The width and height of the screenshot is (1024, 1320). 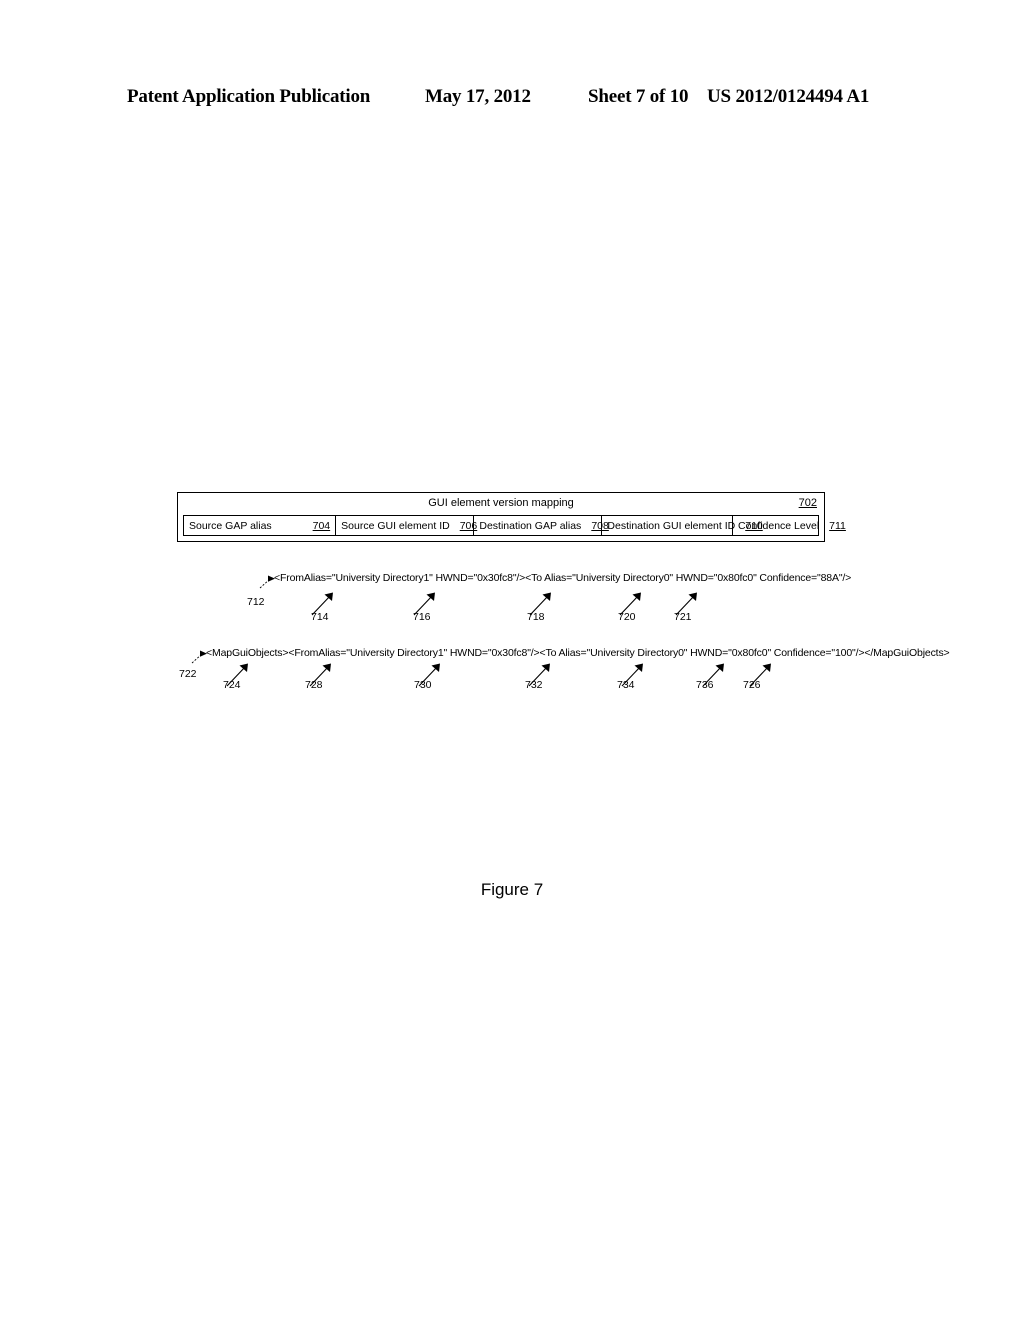 I want to click on column-ref-706: 706, so click(x=468, y=525).